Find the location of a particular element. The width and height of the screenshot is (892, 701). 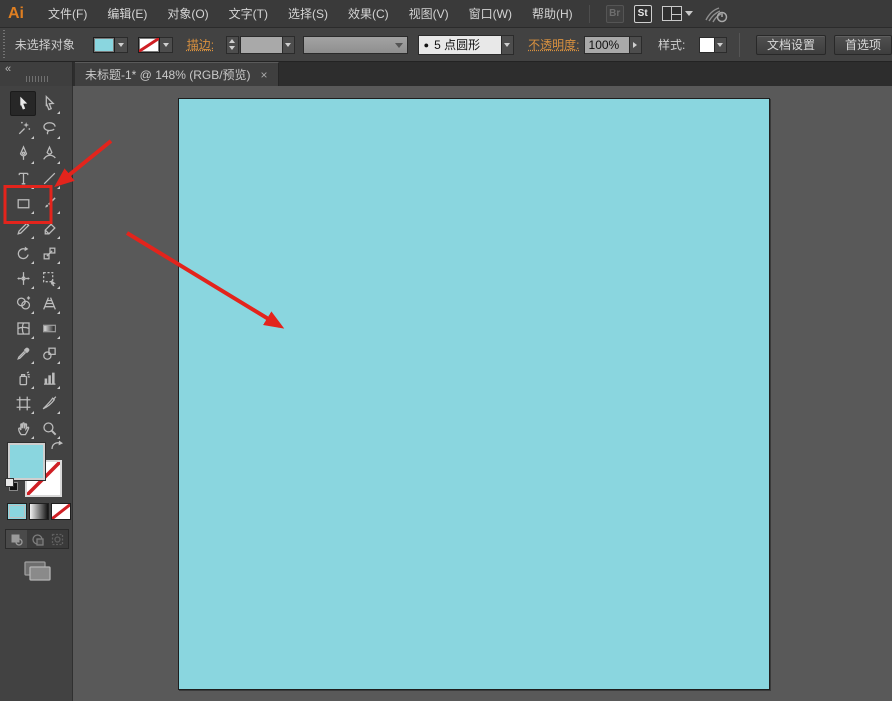

rotate-icon is located at coordinates (23, 253).